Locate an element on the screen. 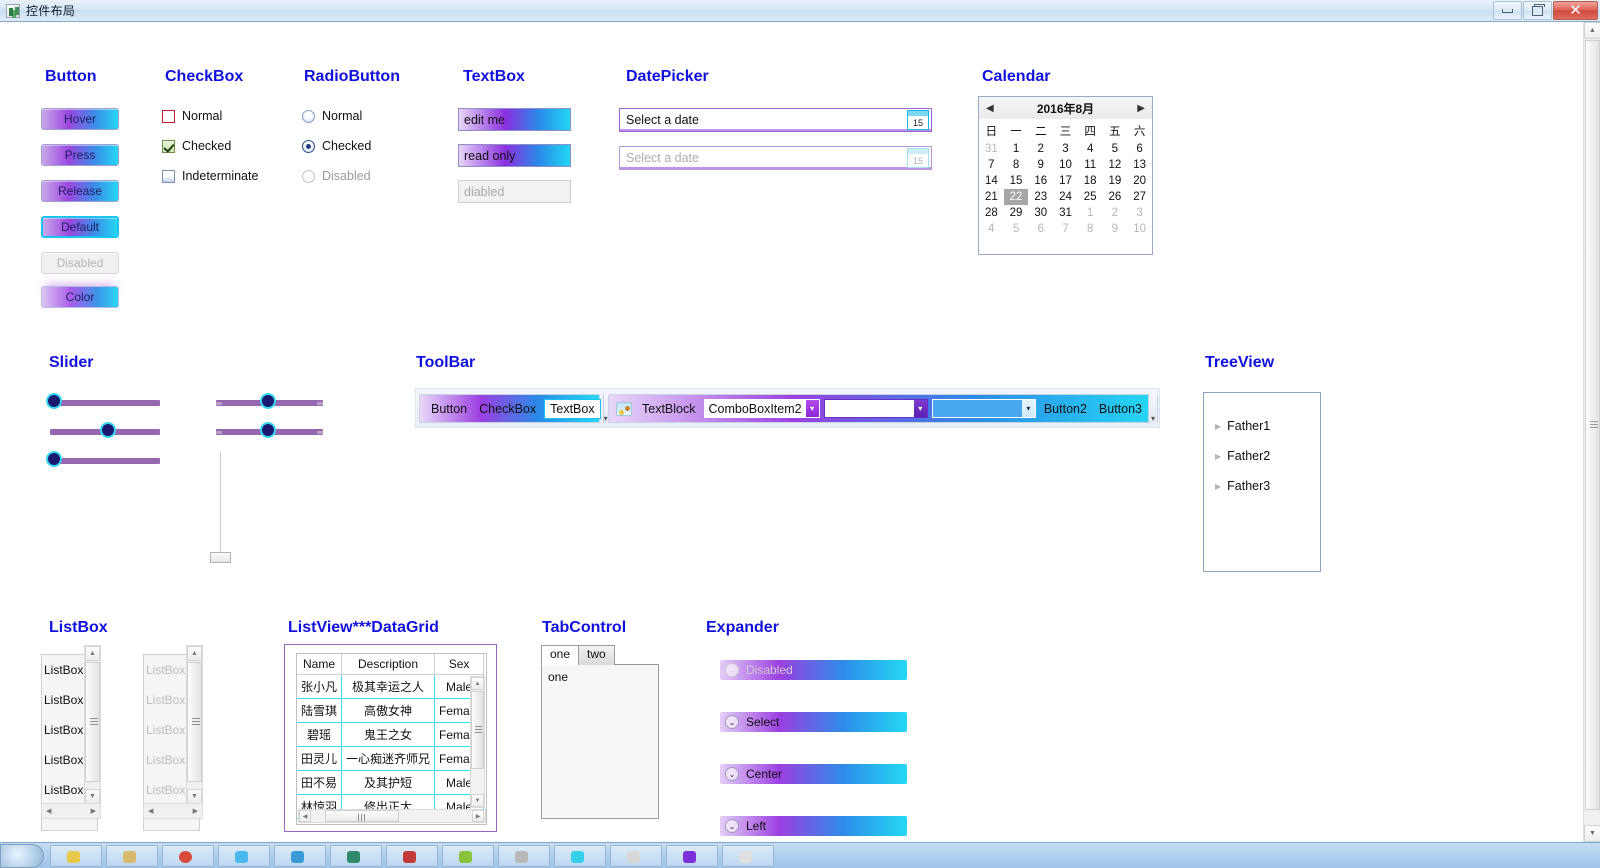 The height and width of the screenshot is (868, 1600). os-taskbar is located at coordinates (800, 855).